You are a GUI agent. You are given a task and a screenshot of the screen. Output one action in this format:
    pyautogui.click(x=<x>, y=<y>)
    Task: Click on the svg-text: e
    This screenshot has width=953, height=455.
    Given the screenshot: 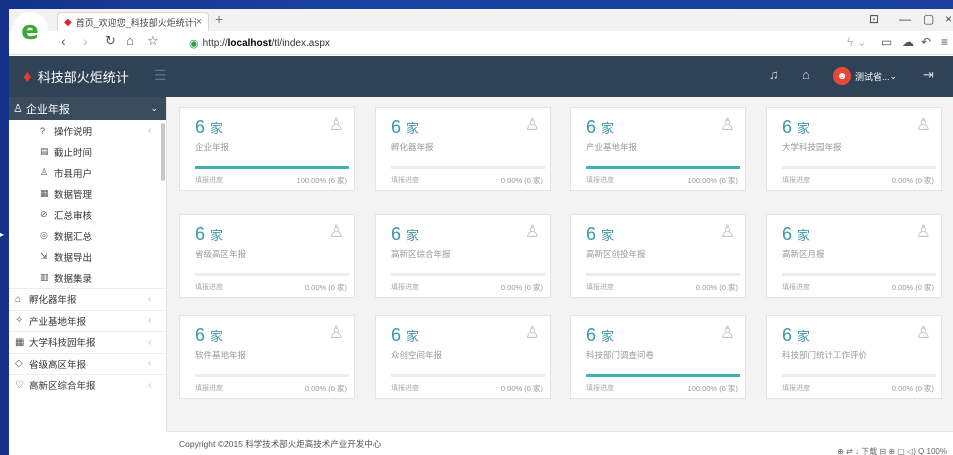 What is the action you would take?
    pyautogui.click(x=30, y=31)
    